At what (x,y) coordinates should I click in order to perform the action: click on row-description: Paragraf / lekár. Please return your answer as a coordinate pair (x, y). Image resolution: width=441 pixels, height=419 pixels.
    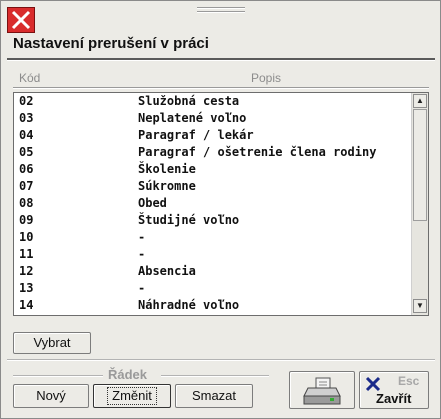
    Looking at the image, I should click on (196, 135).